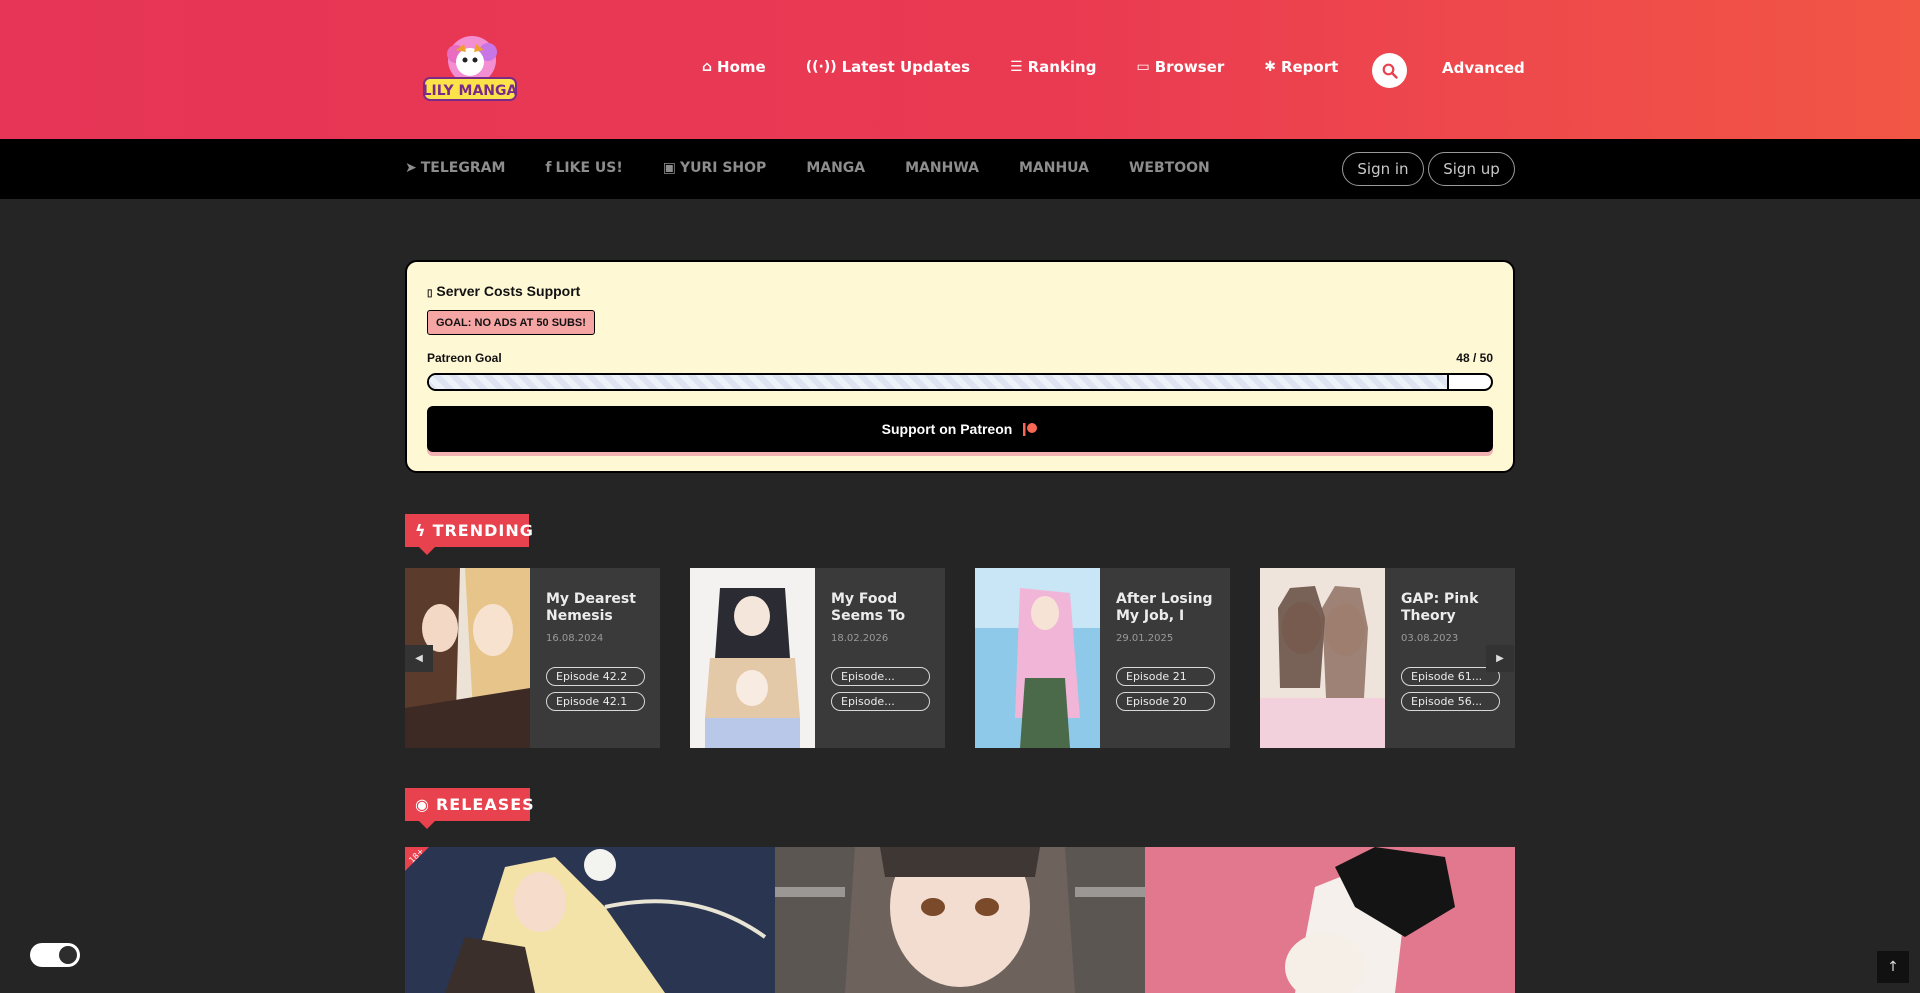 This screenshot has height=993, width=1920. What do you see at coordinates (1062, 67) in the screenshot?
I see `nav-ranking-label: Ranking` at bounding box center [1062, 67].